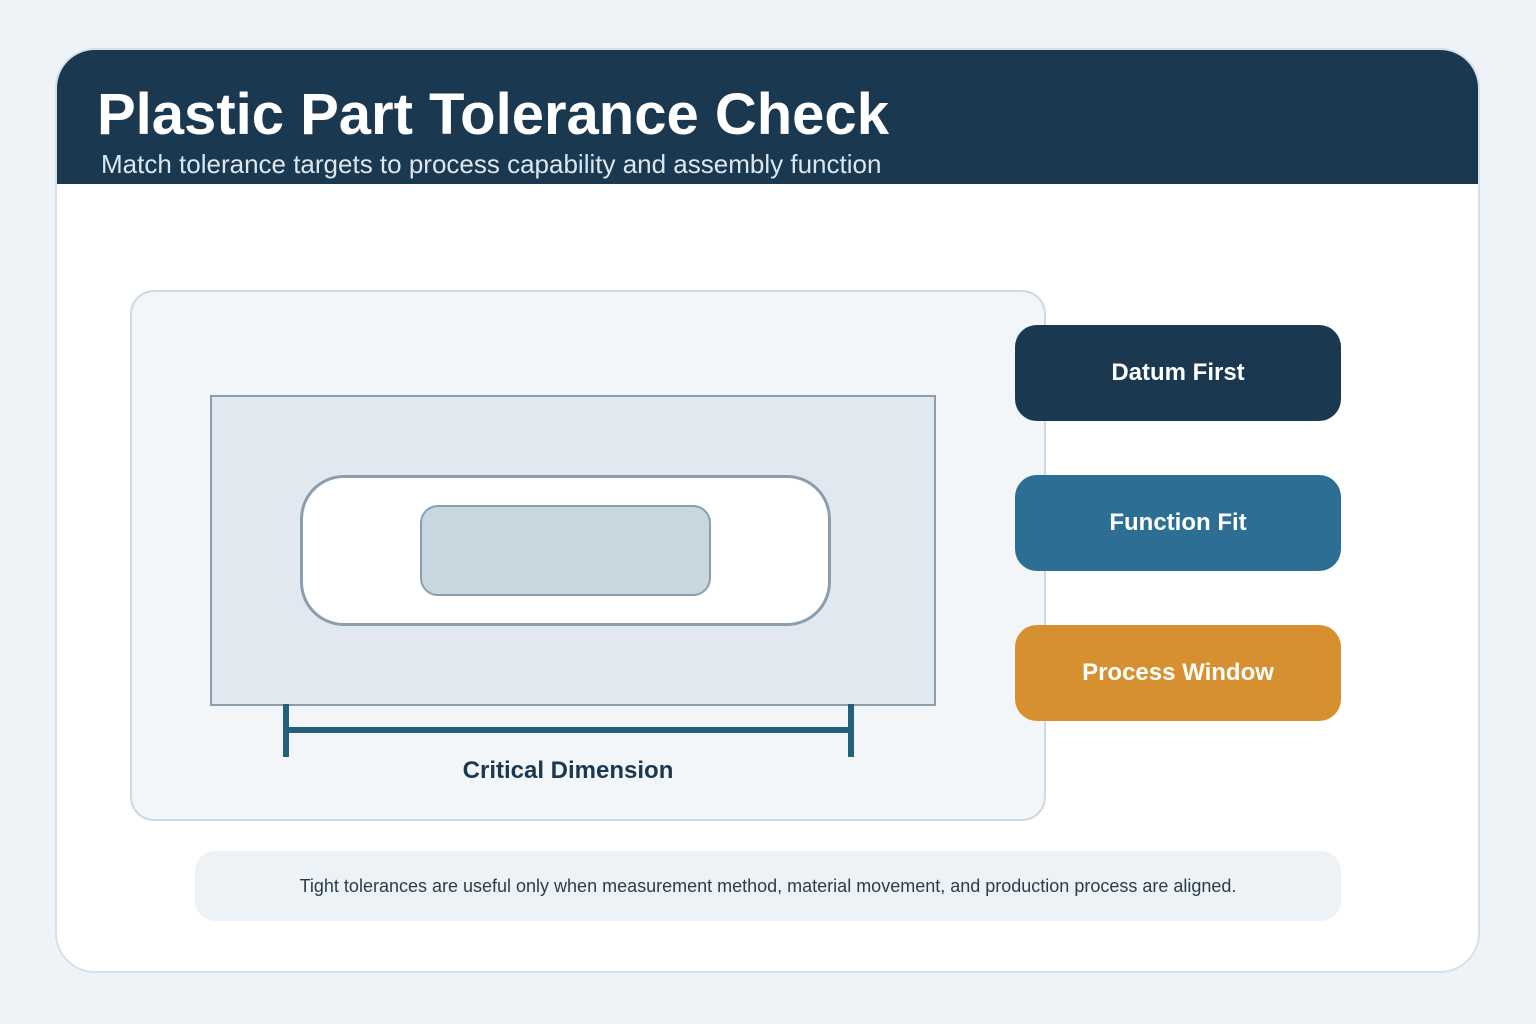 The image size is (1536, 1024). Describe the element at coordinates (568, 770) in the screenshot. I see `dimension-label: Critical Dimension` at that location.